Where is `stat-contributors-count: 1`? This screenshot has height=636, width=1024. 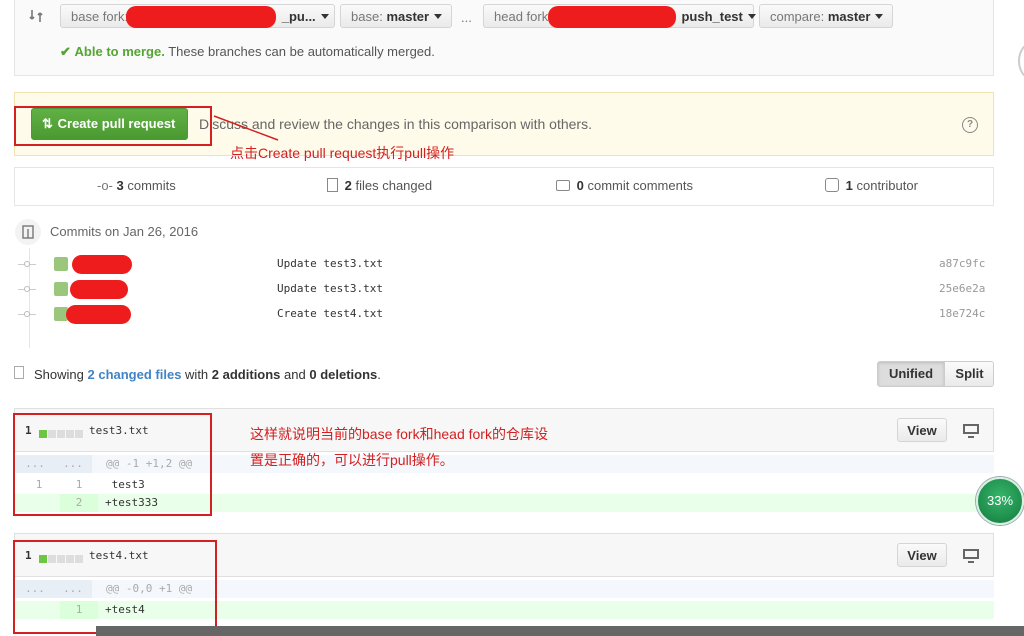 stat-contributors-count: 1 is located at coordinates (849, 185).